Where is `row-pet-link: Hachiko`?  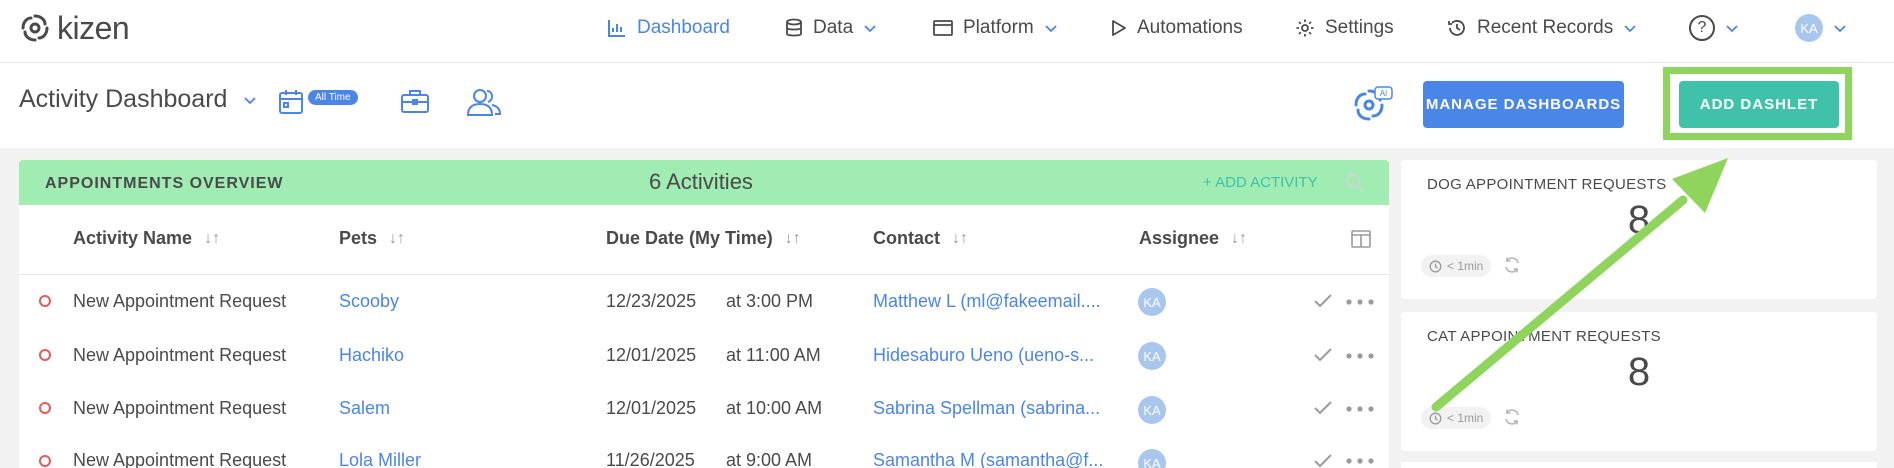 row-pet-link: Hachiko is located at coordinates (371, 355).